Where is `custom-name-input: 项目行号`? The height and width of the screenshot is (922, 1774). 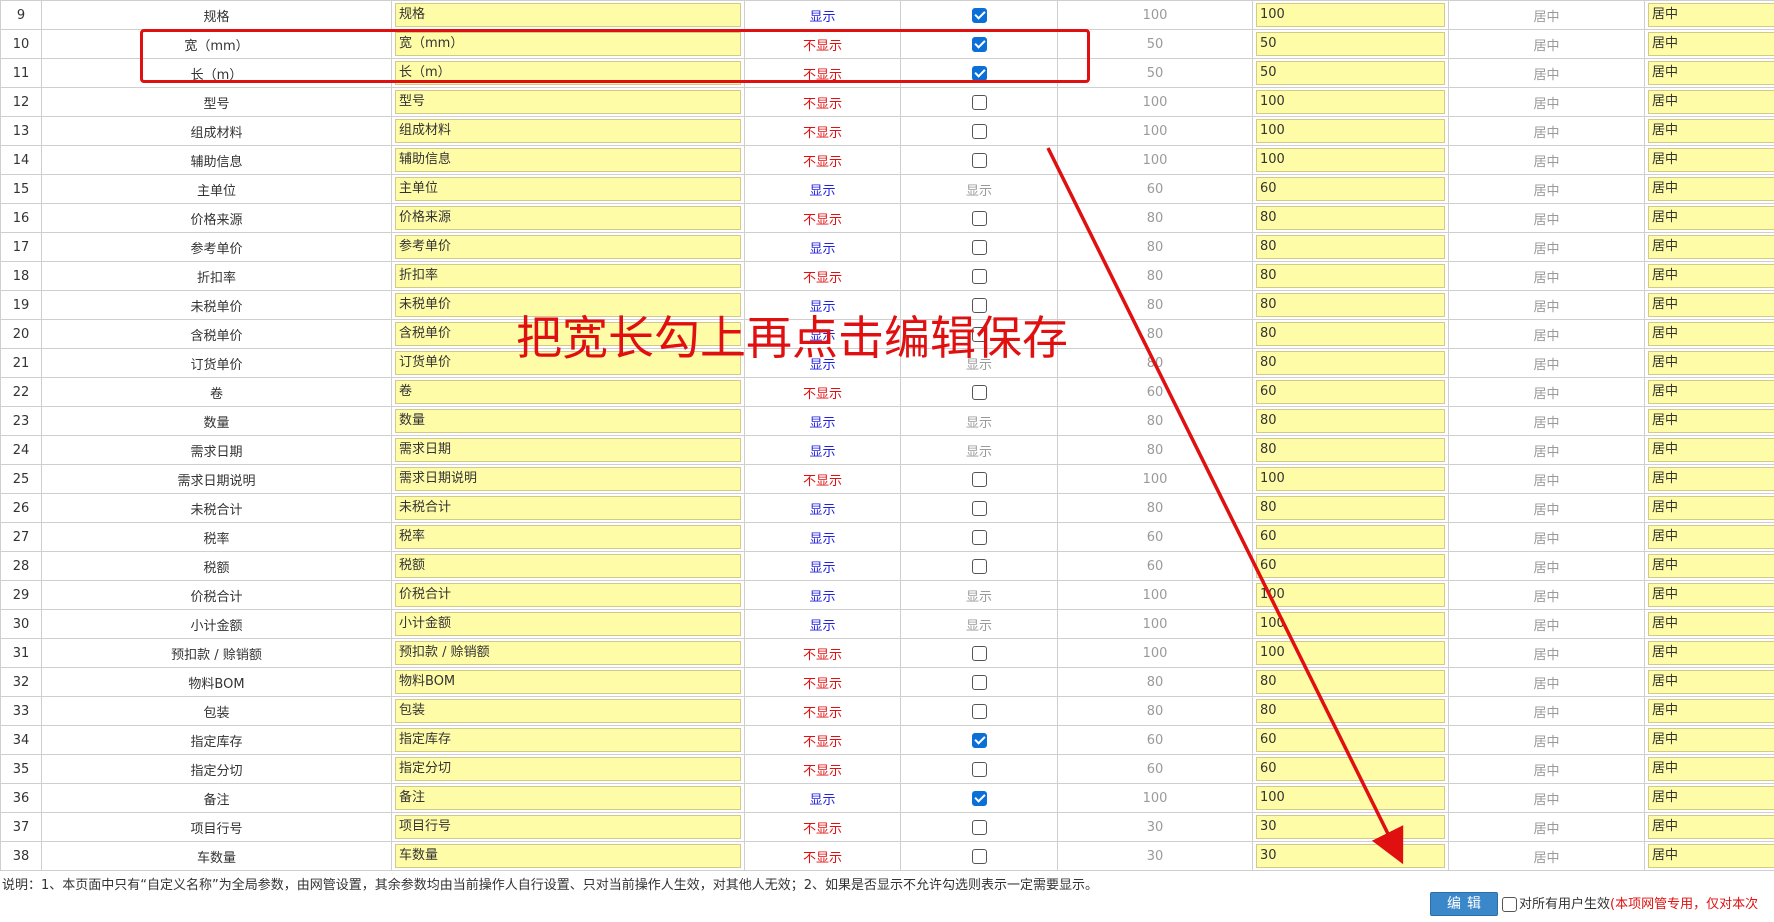 custom-name-input: 项目行号 is located at coordinates (568, 827).